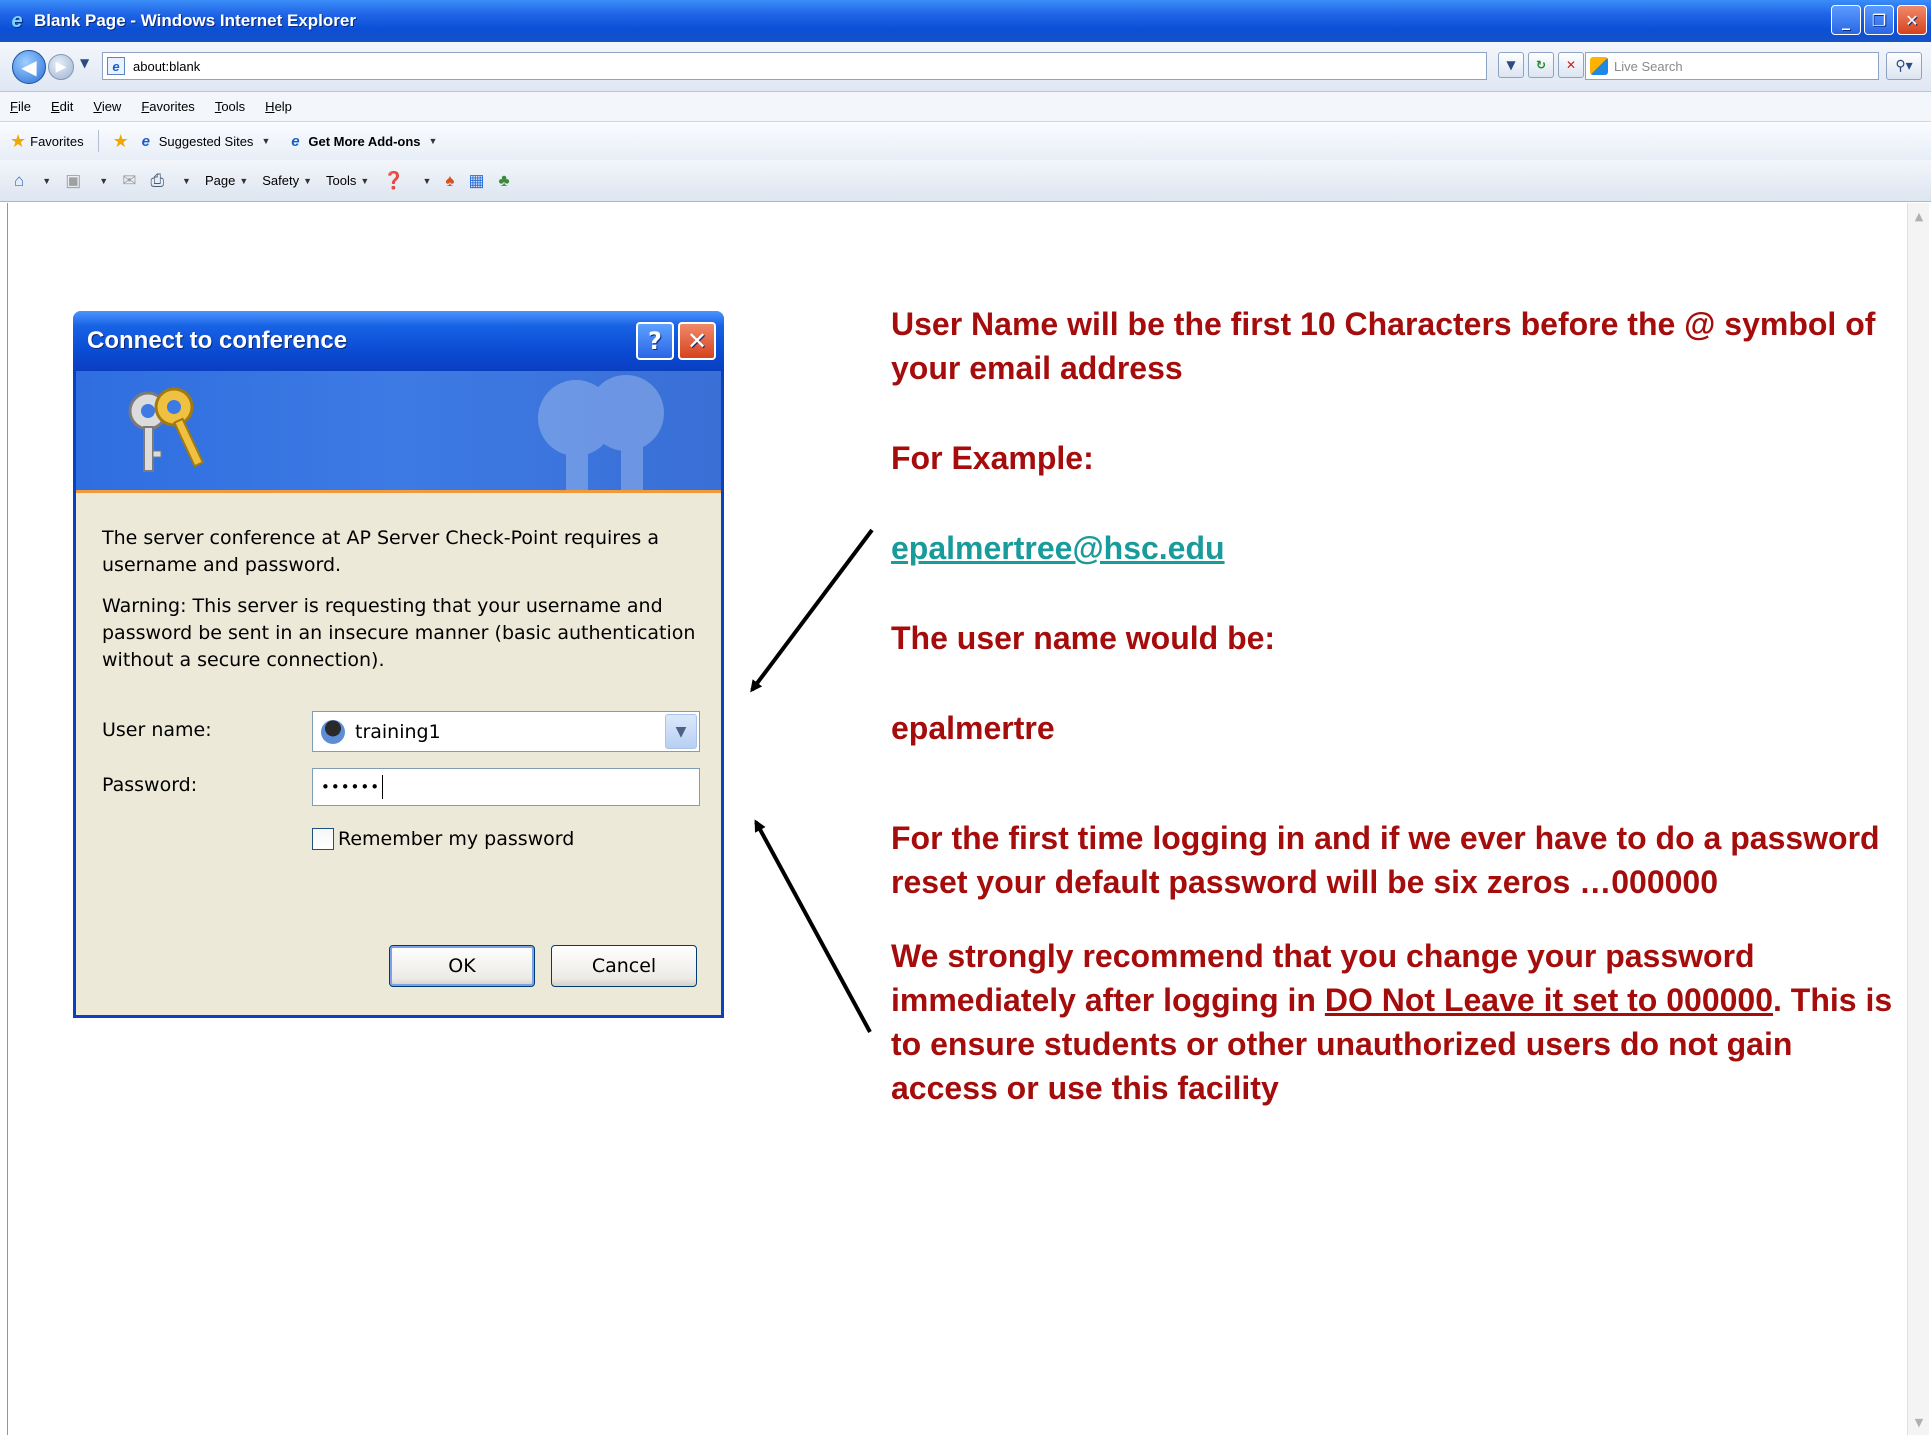 This screenshot has height=1438, width=1931. Describe the element at coordinates (812, 610) in the screenshot. I see `arrow-to-username` at that location.